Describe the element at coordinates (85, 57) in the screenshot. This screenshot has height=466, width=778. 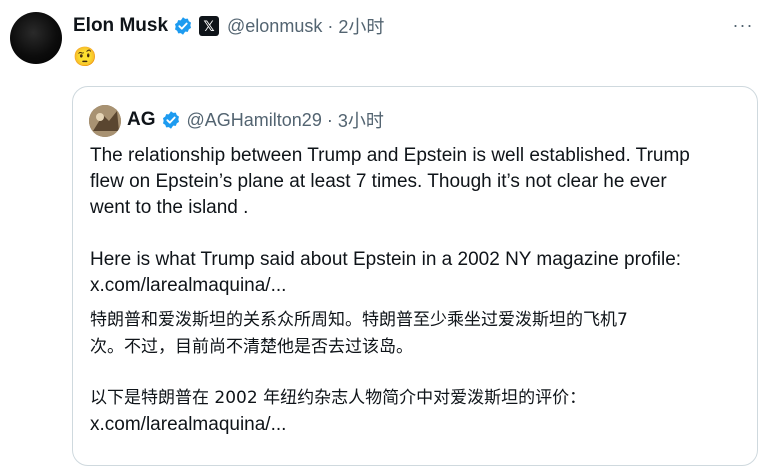
I see `tweet-text: 🤨` at that location.